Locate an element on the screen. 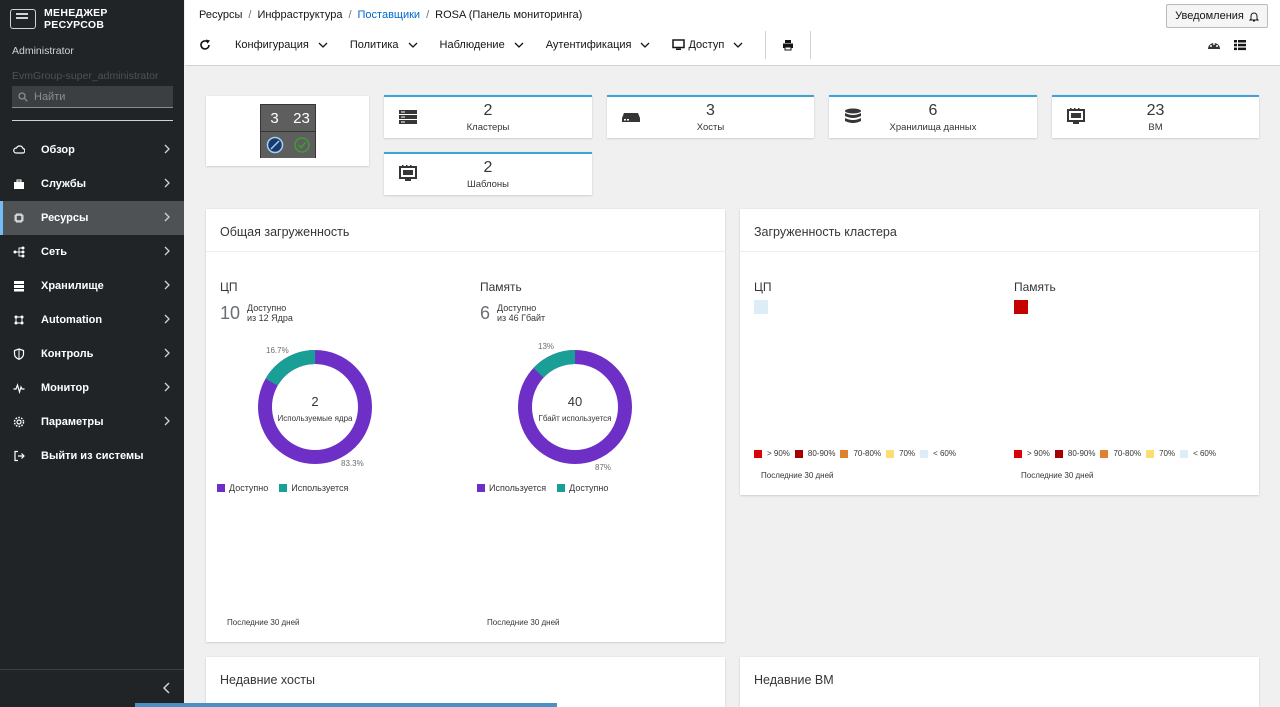 This screenshot has height=707, width=1280. gear-icon is located at coordinates (19, 422).